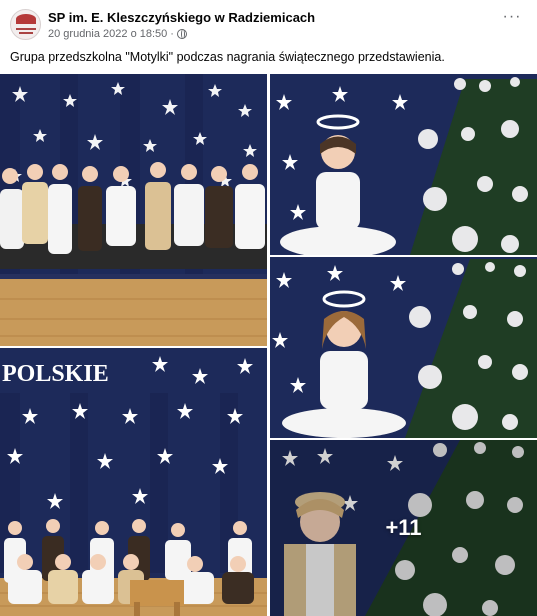 The image size is (537, 616). I want to click on page-name-link: SP im. E. Kleszczyńskiego w Radziemicach, so click(181, 17).